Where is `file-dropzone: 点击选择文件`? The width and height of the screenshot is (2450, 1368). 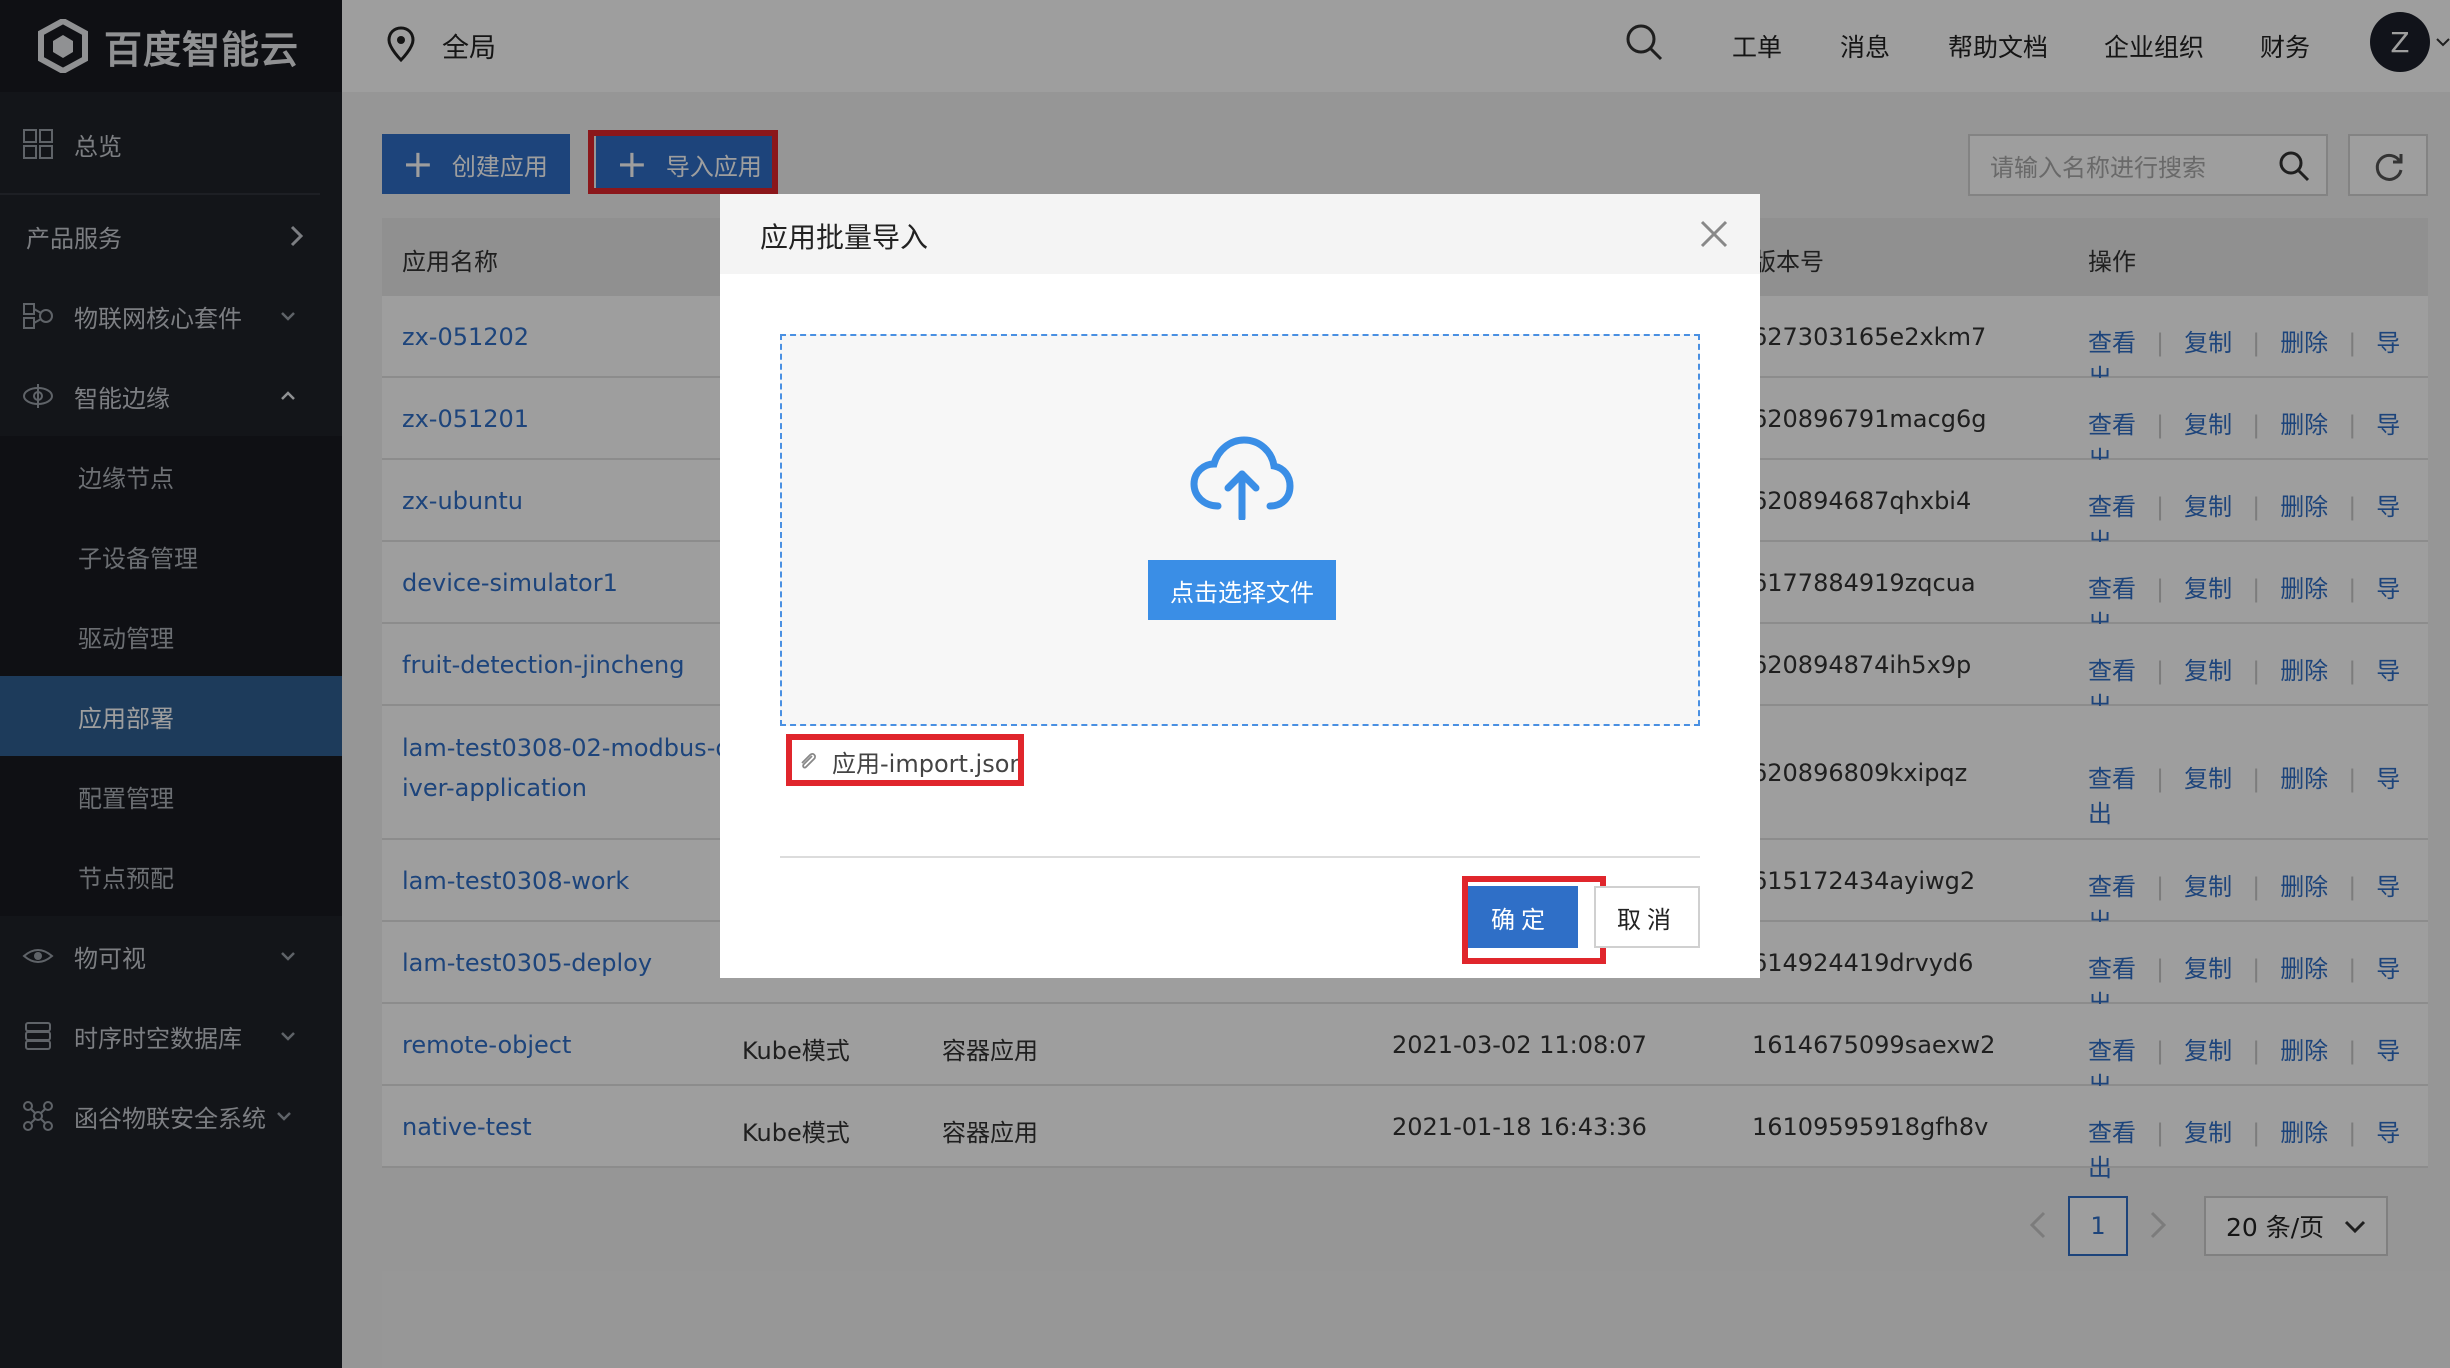
file-dropzone: 点击选择文件 is located at coordinates (1240, 530).